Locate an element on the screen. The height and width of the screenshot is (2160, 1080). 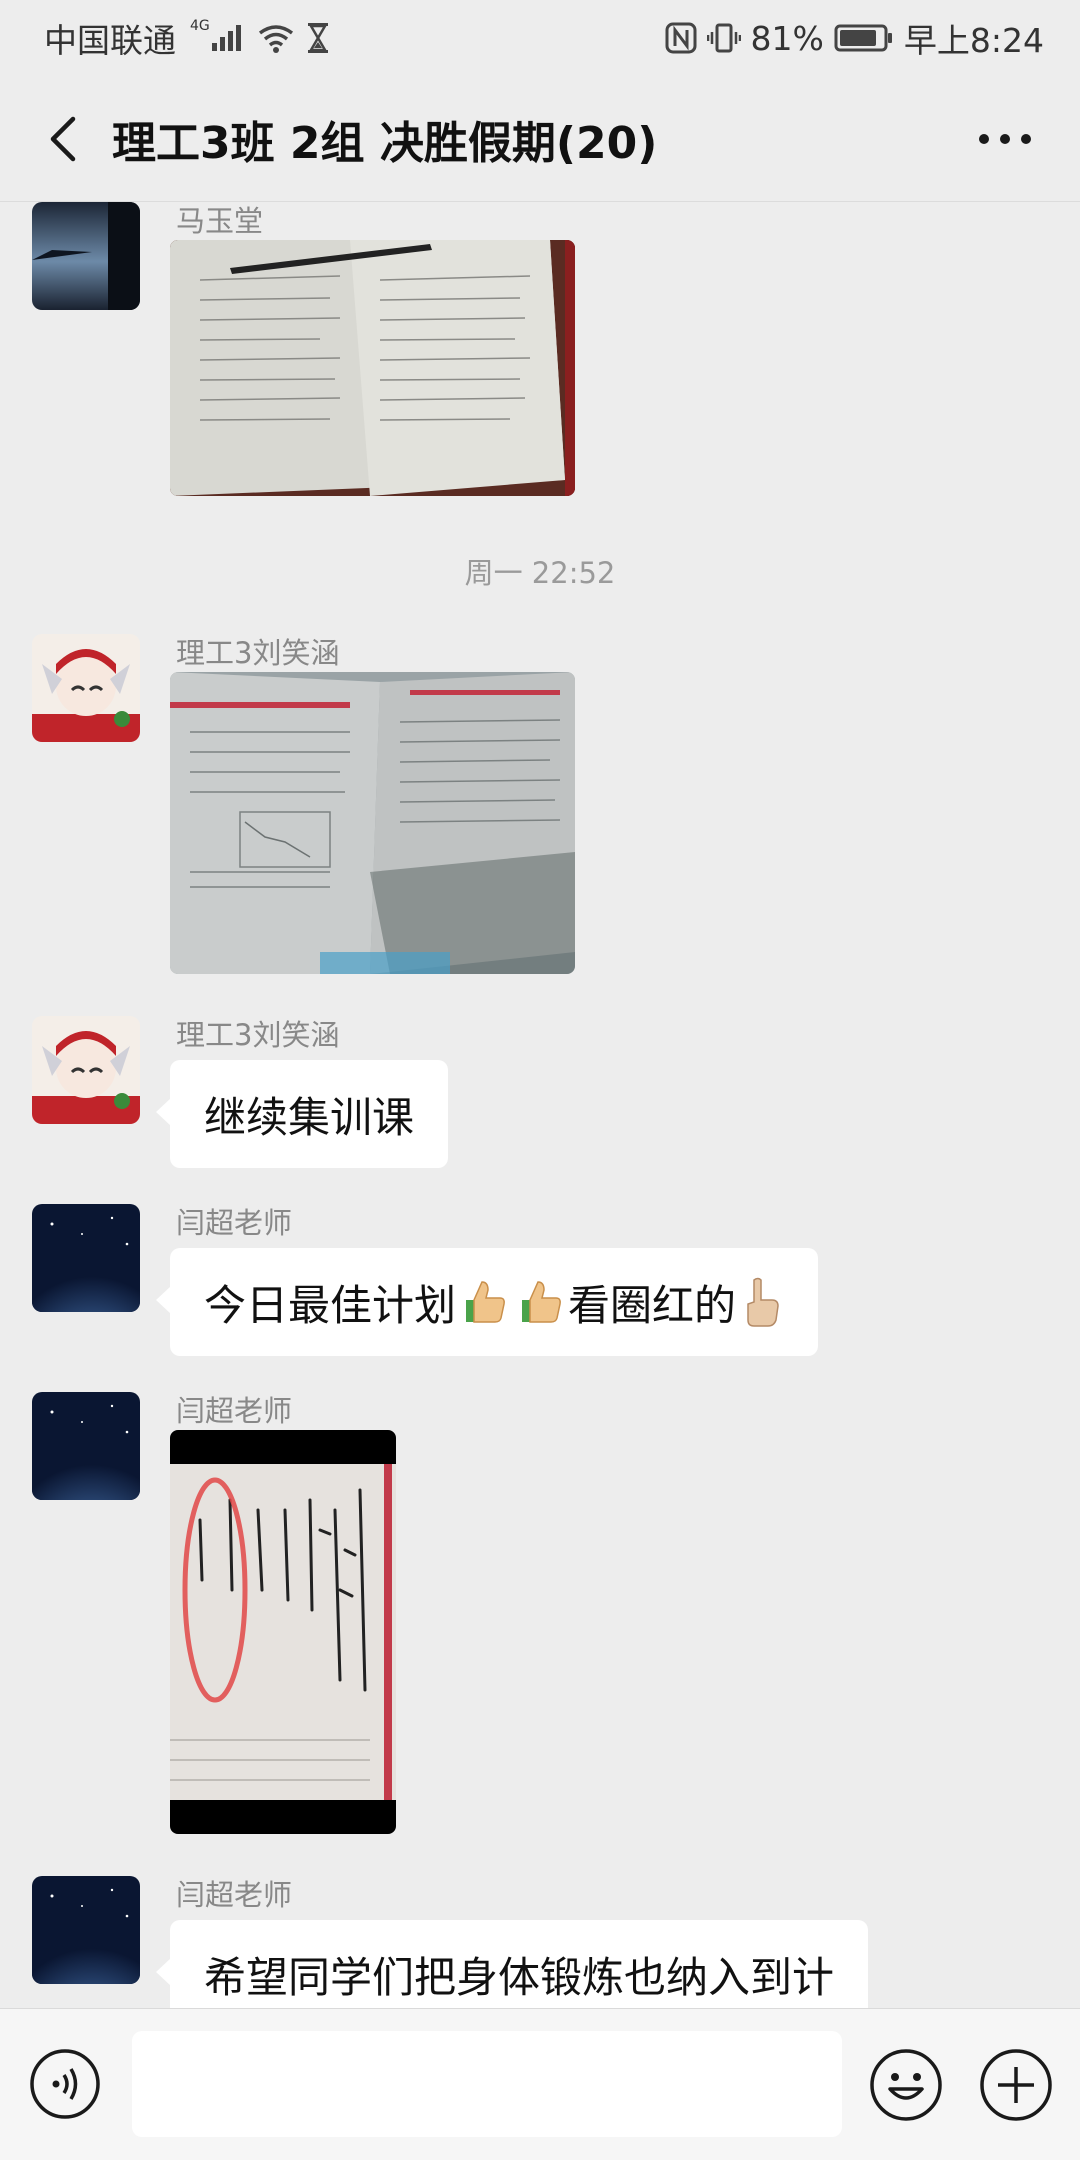
more-button is located at coordinates (1005, 139).